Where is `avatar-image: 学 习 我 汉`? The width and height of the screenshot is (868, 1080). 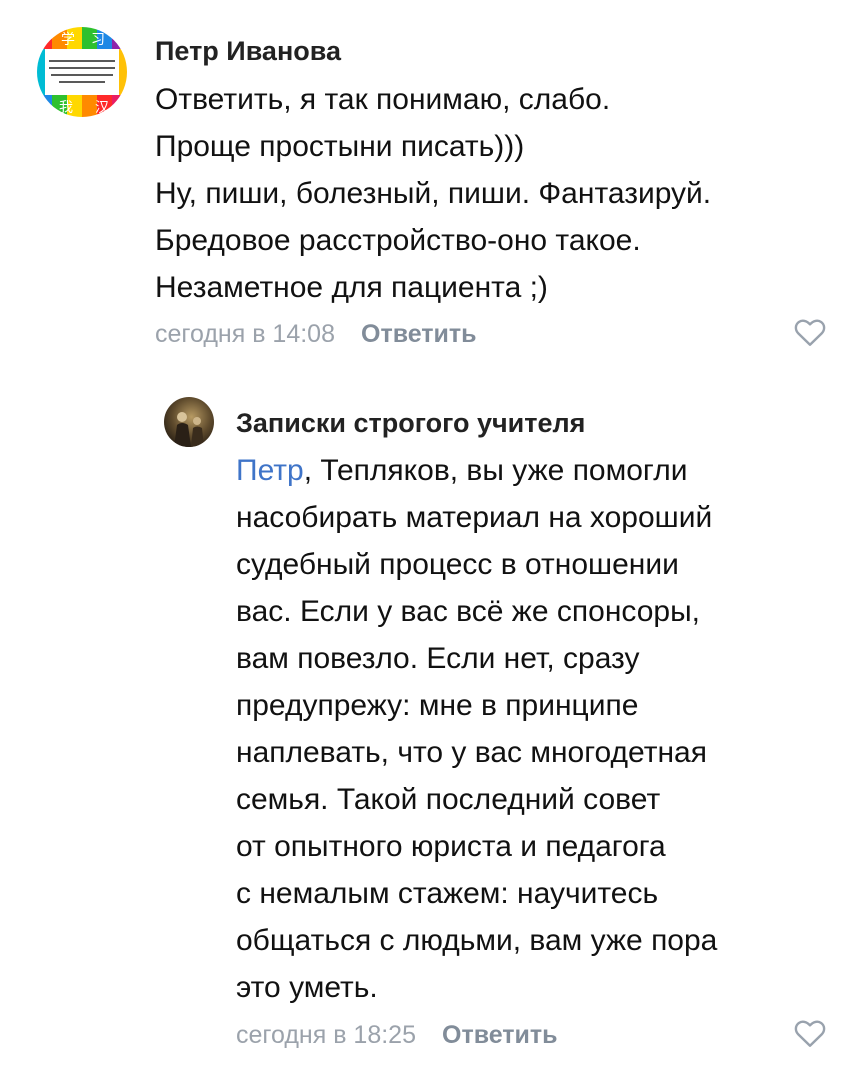
avatar-image: 学 习 我 汉 is located at coordinates (82, 72).